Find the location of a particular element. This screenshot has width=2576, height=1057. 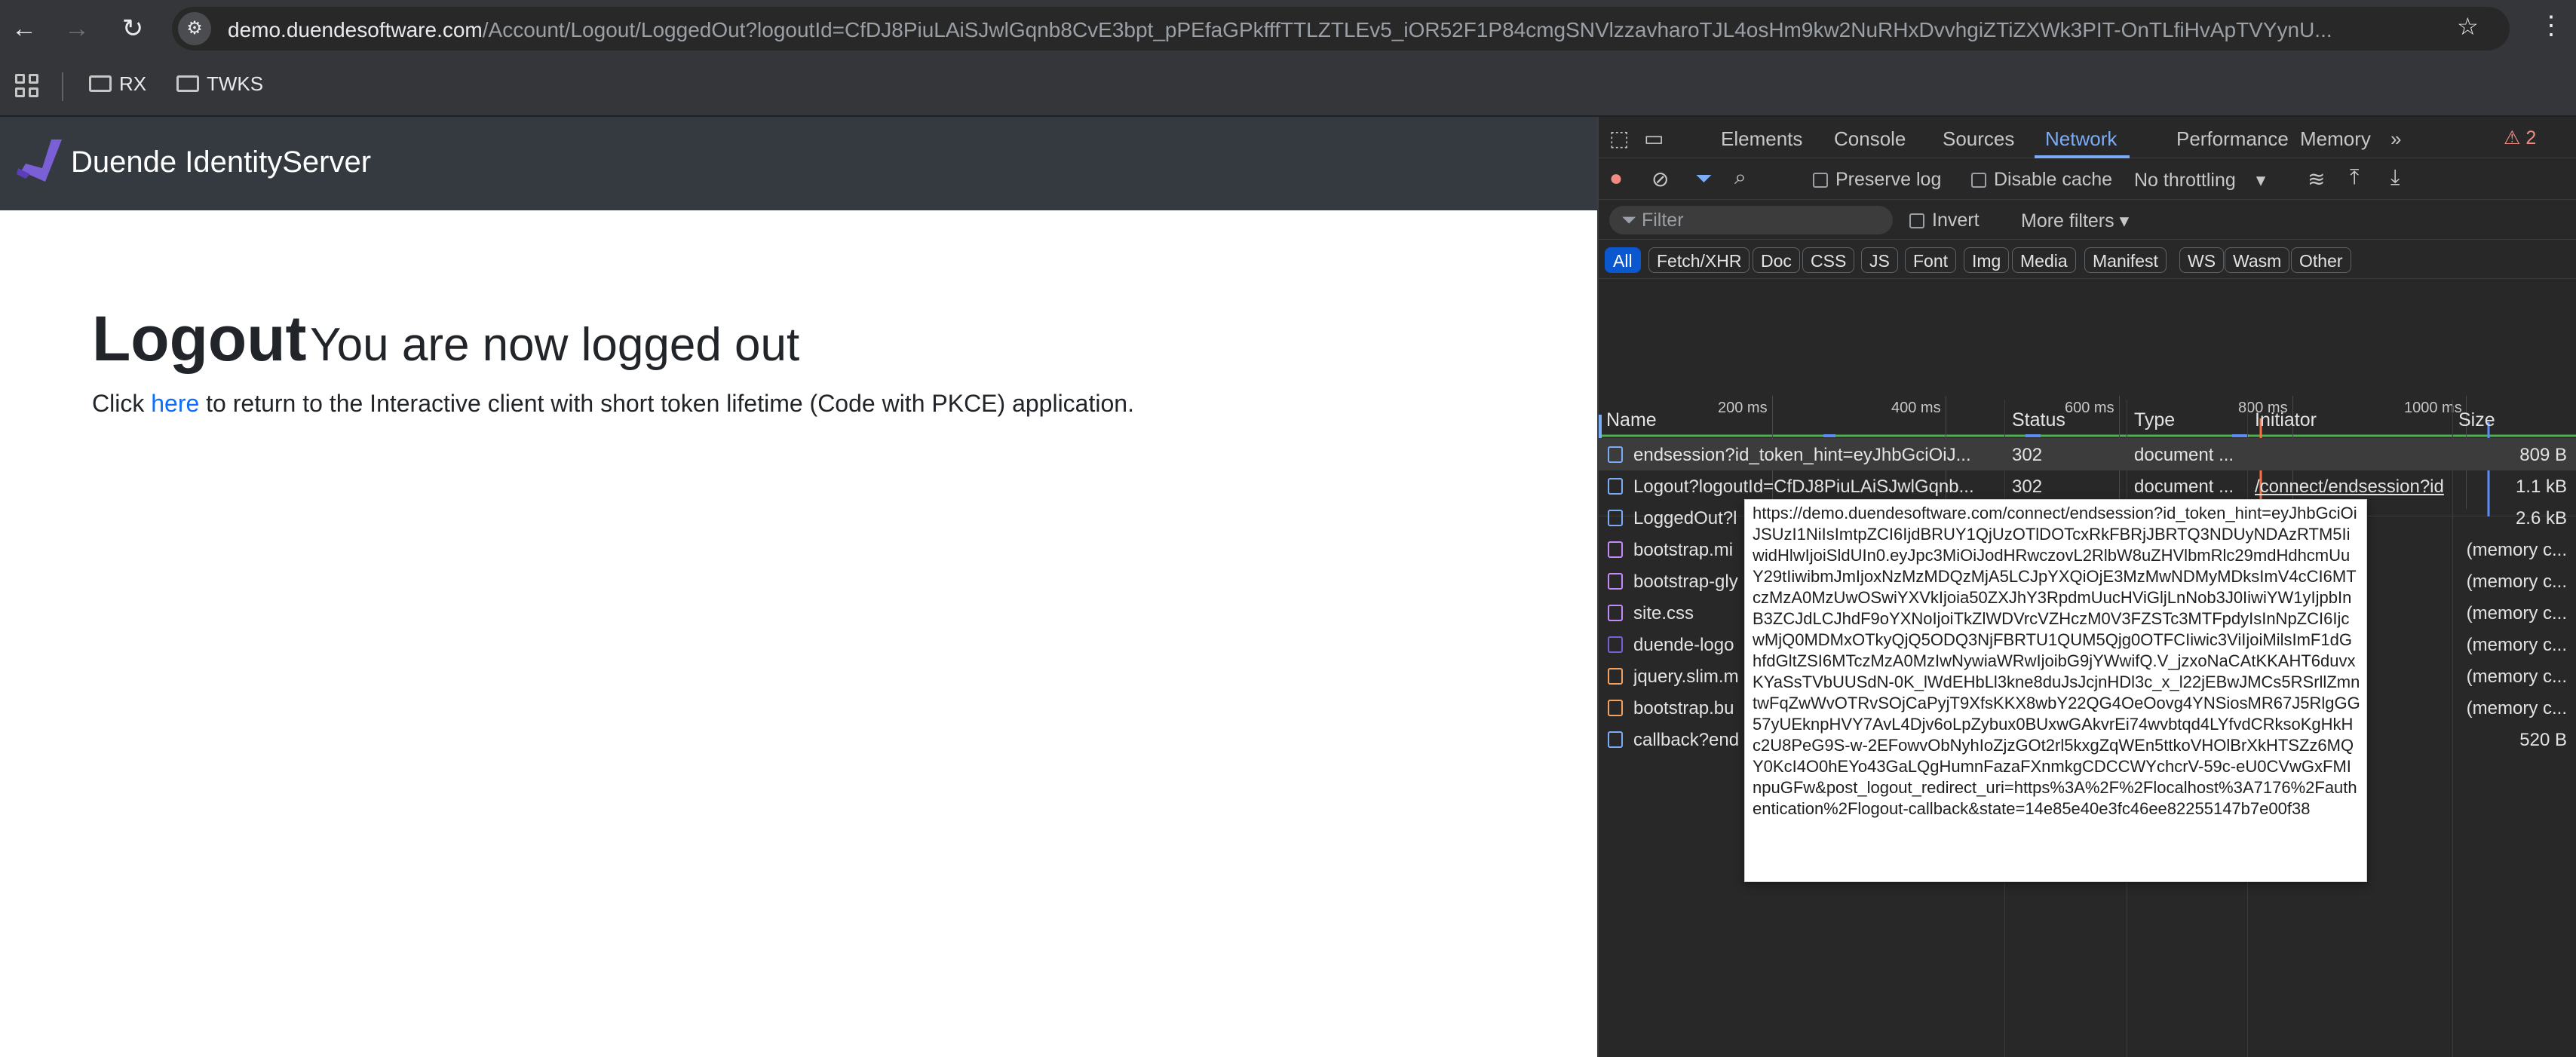

apps-grid-icon is located at coordinates (28, 87).